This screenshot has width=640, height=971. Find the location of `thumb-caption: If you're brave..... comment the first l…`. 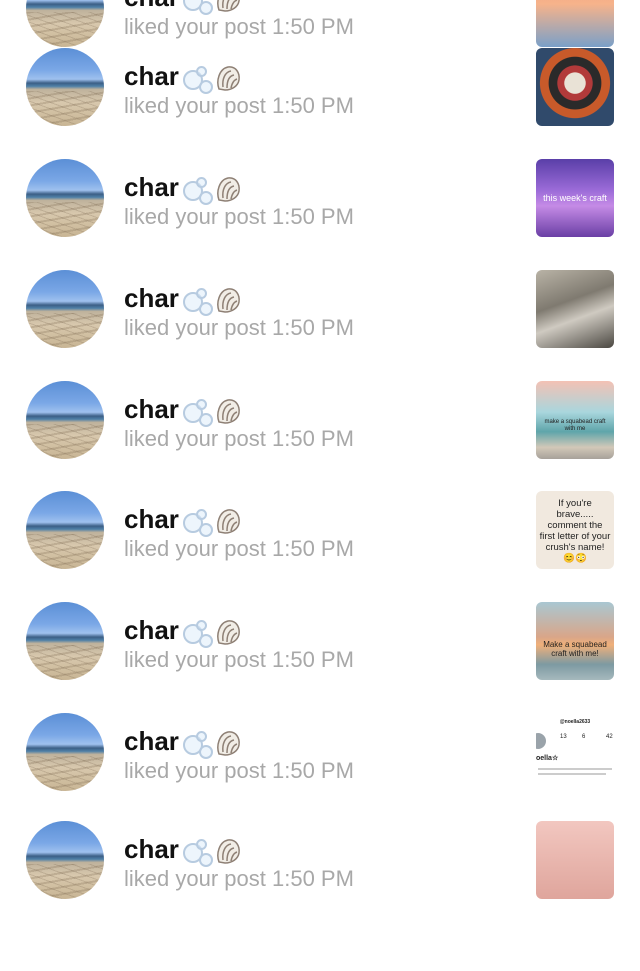

thumb-caption: If you're brave..... comment the first l… is located at coordinates (575, 531).